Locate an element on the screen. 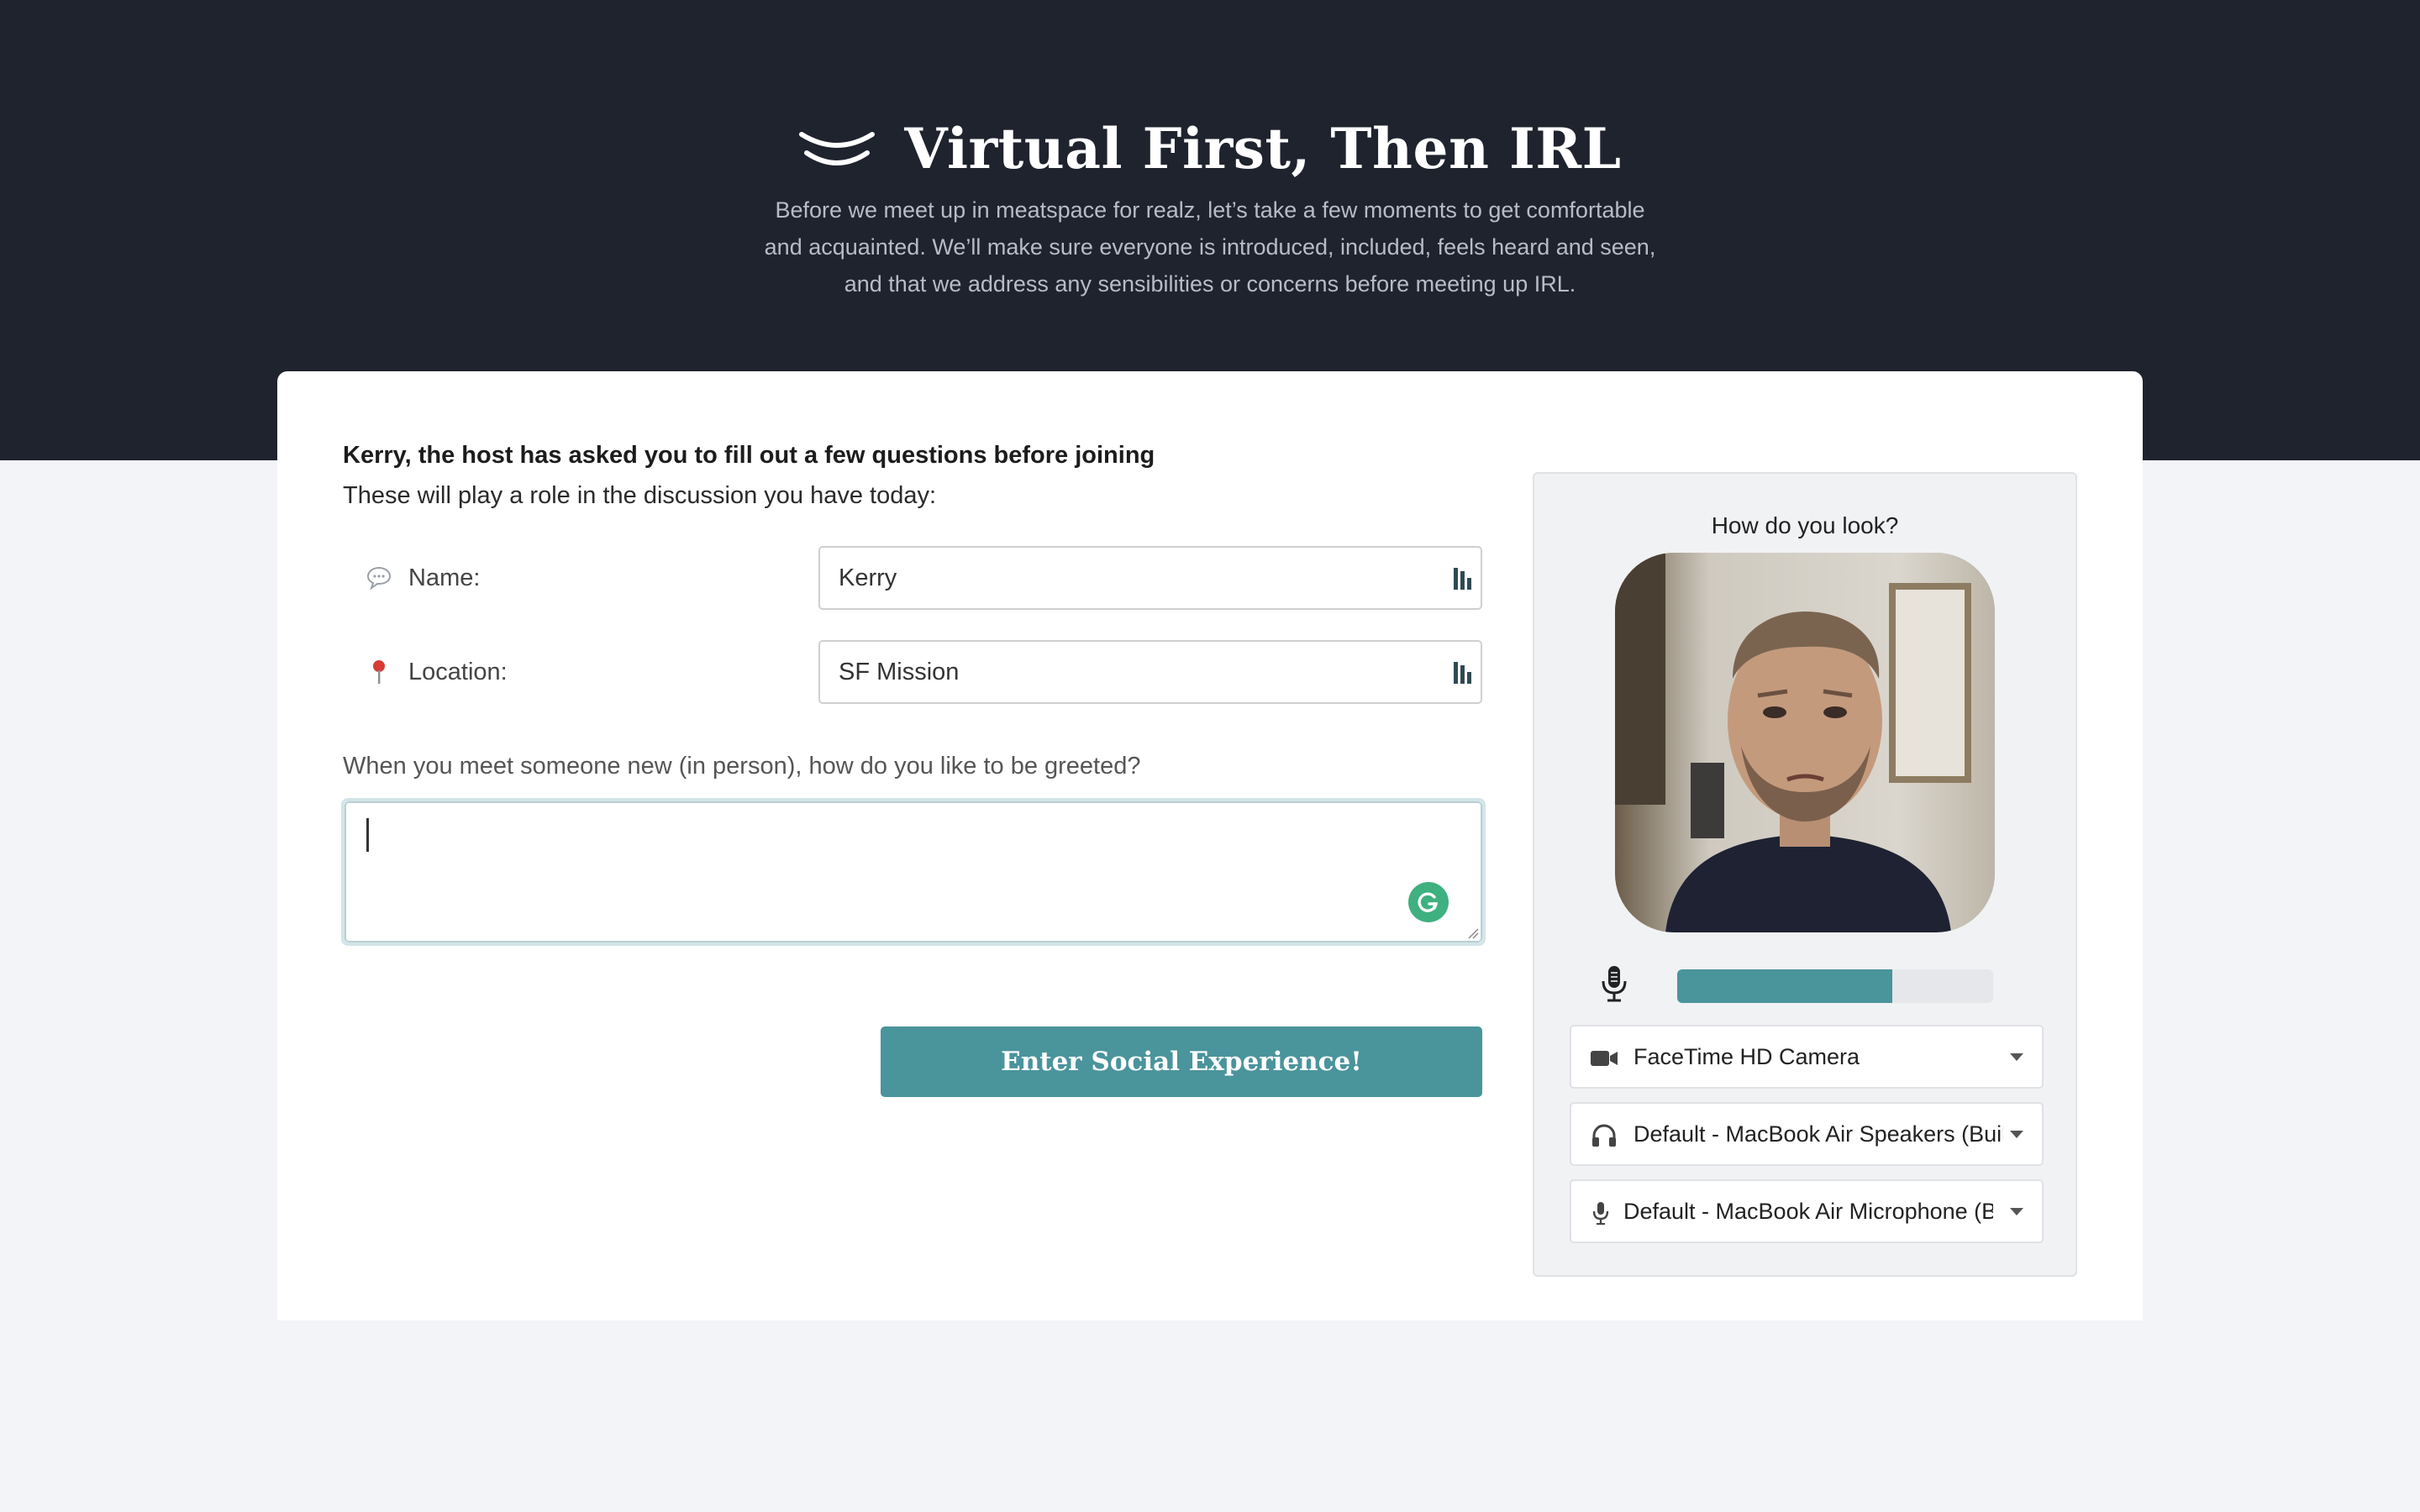  location-field-row: Location: is located at coordinates (917, 672).